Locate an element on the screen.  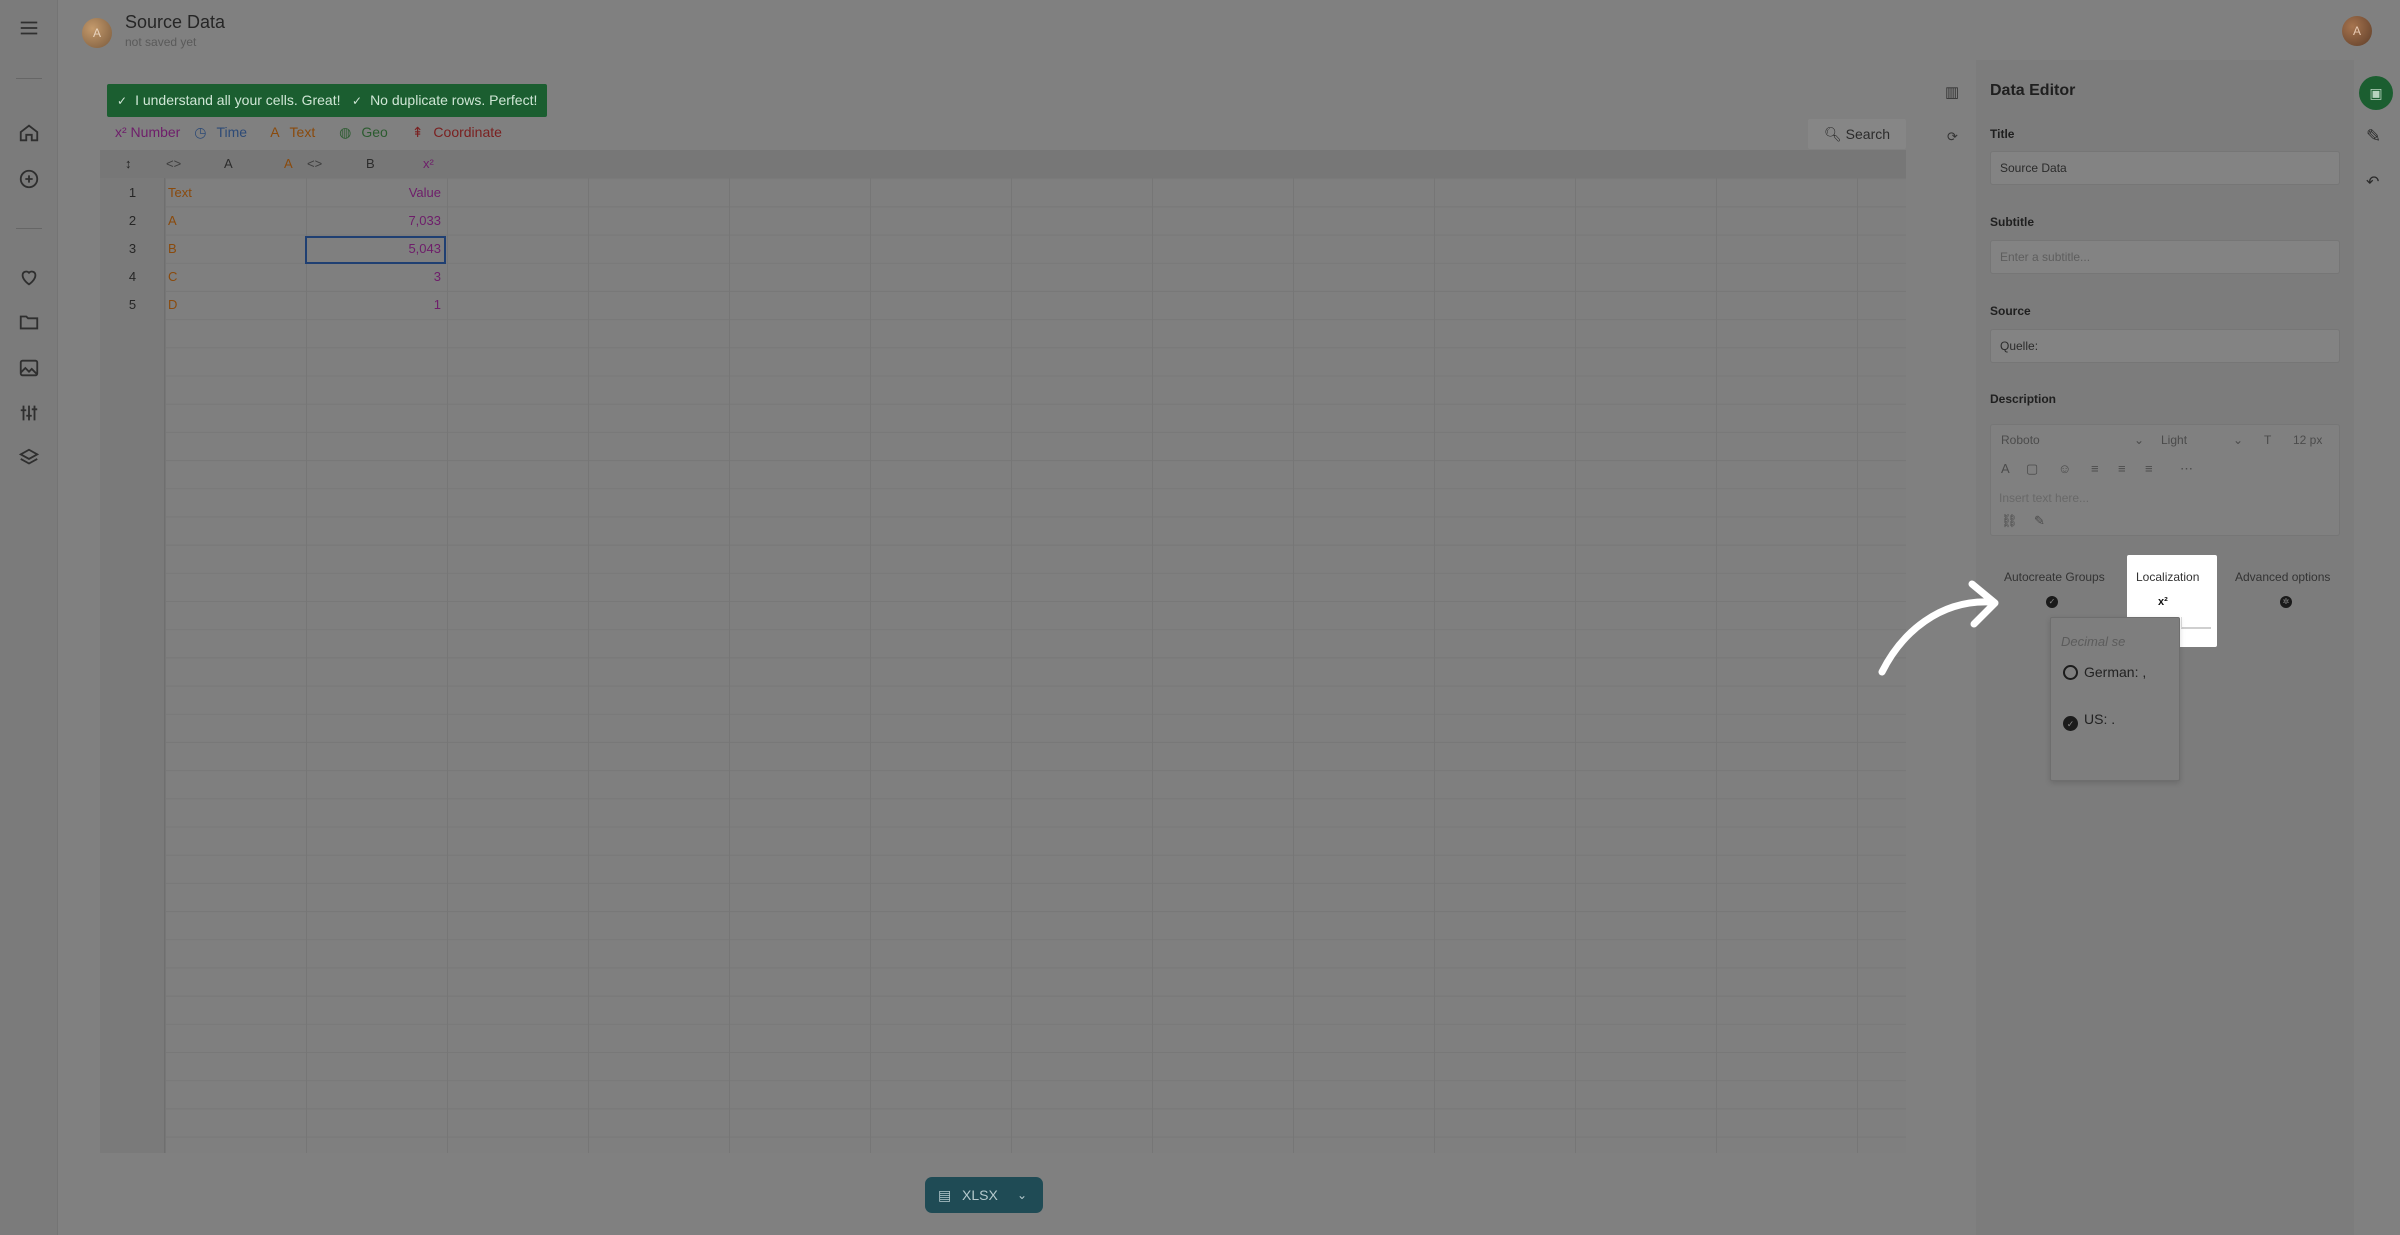
type-geo: ◍ Geo is located at coordinates (363, 132).